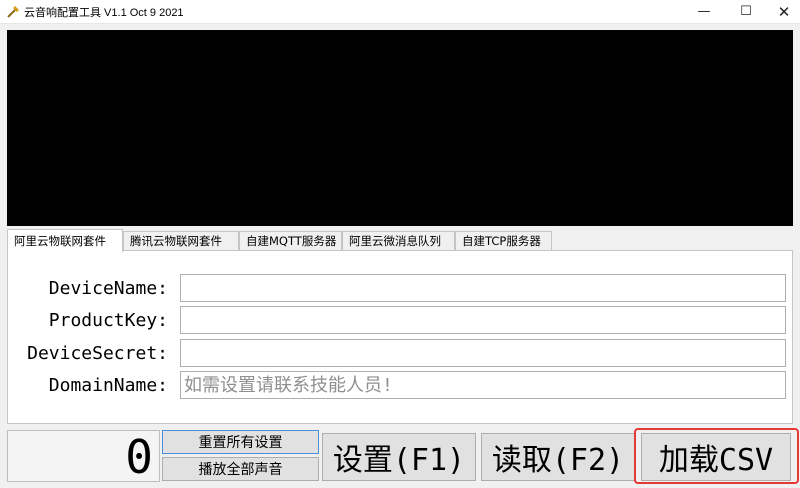 Image resolution: width=800 pixels, height=488 pixels. What do you see at coordinates (746, 12) in the screenshot?
I see `maximize-button: ☐` at bounding box center [746, 12].